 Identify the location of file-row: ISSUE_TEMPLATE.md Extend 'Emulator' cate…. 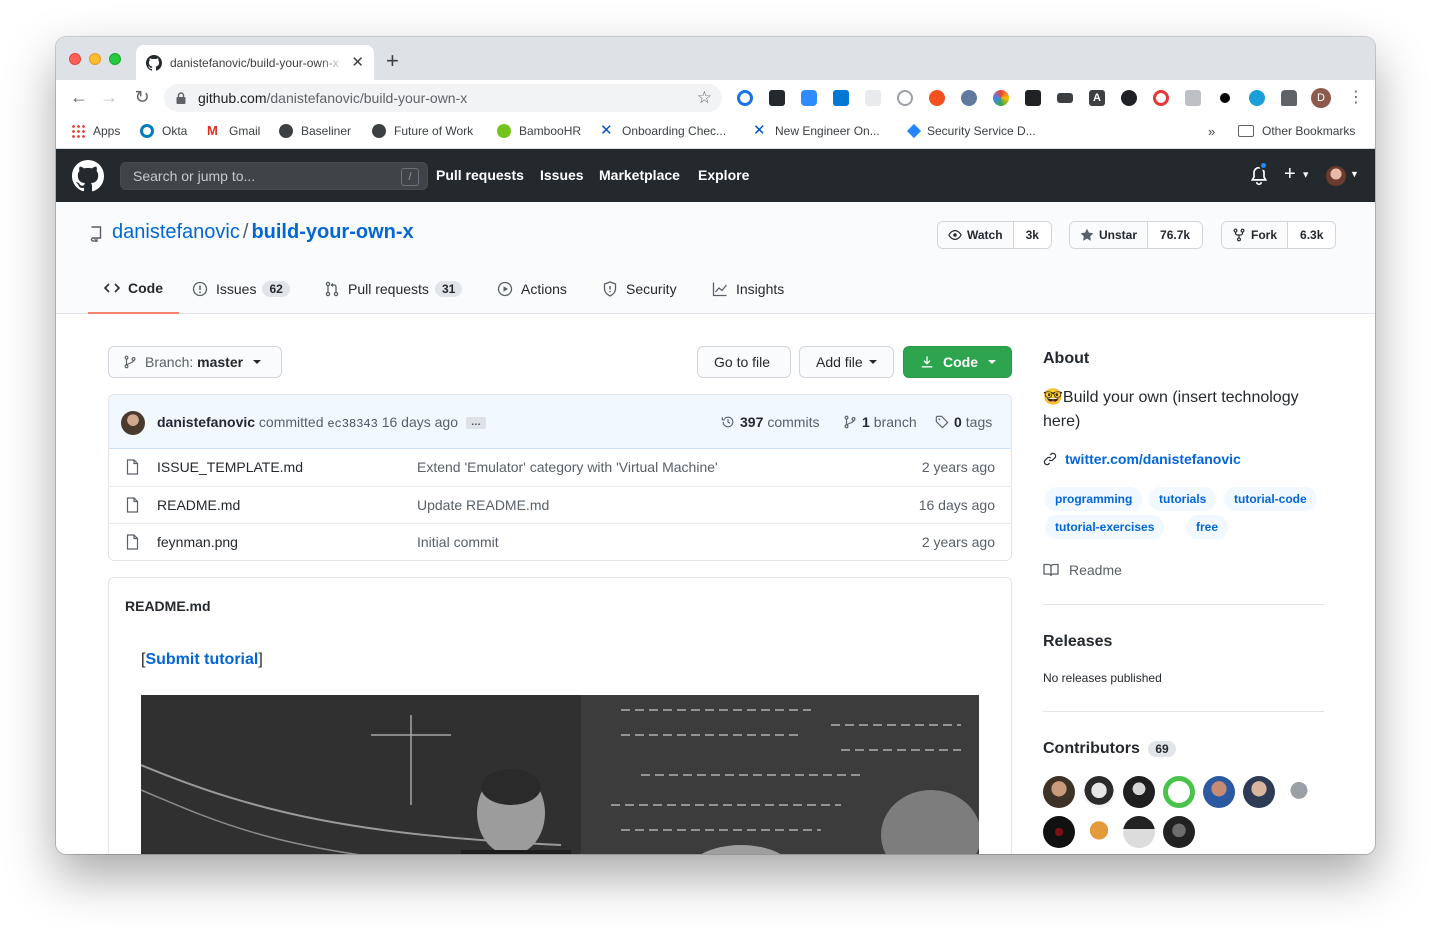
(560, 467).